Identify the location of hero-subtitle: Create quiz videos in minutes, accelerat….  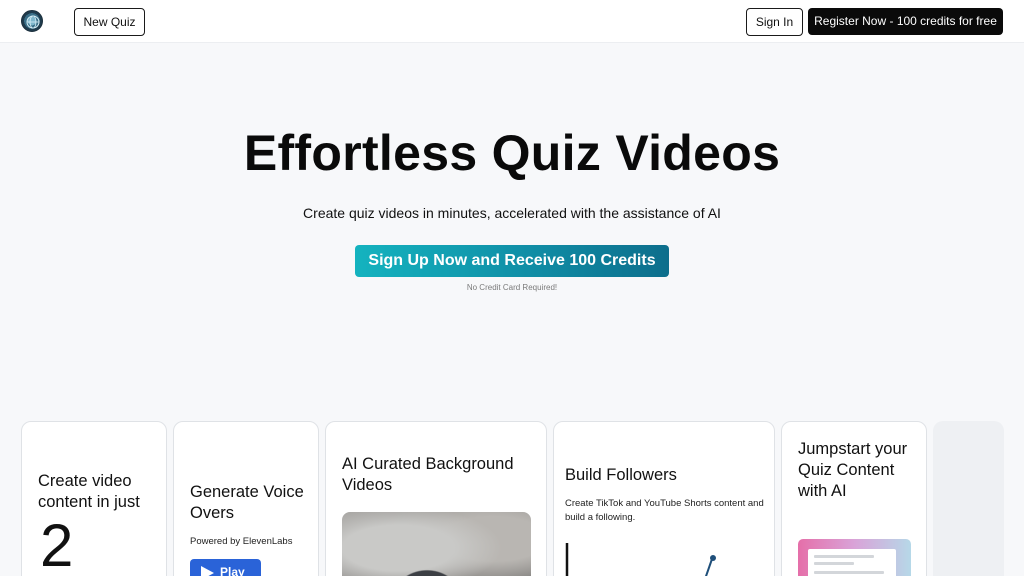
(512, 213).